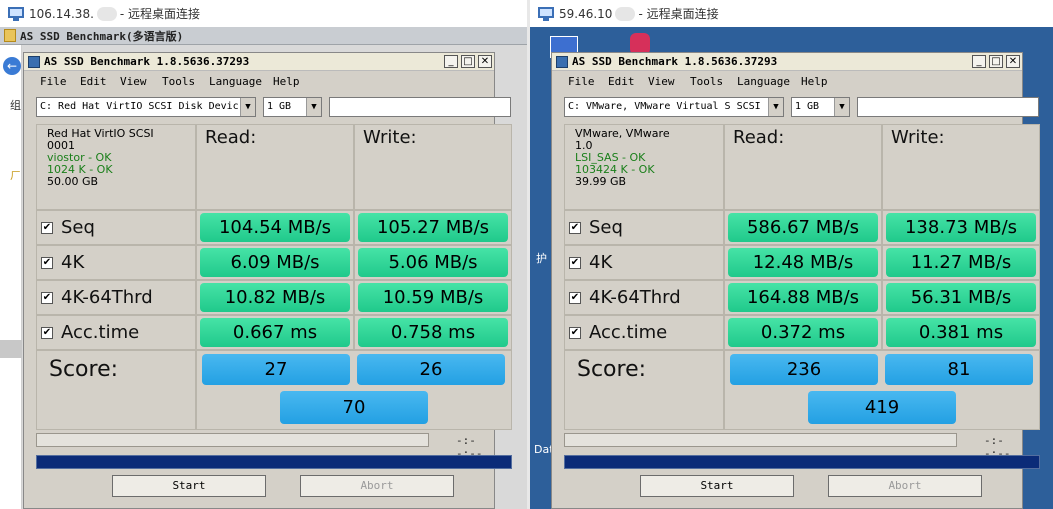 The height and width of the screenshot is (509, 1053). What do you see at coordinates (433, 227) in the screenshot?
I see `write-cell: 105.27 MB/s` at bounding box center [433, 227].